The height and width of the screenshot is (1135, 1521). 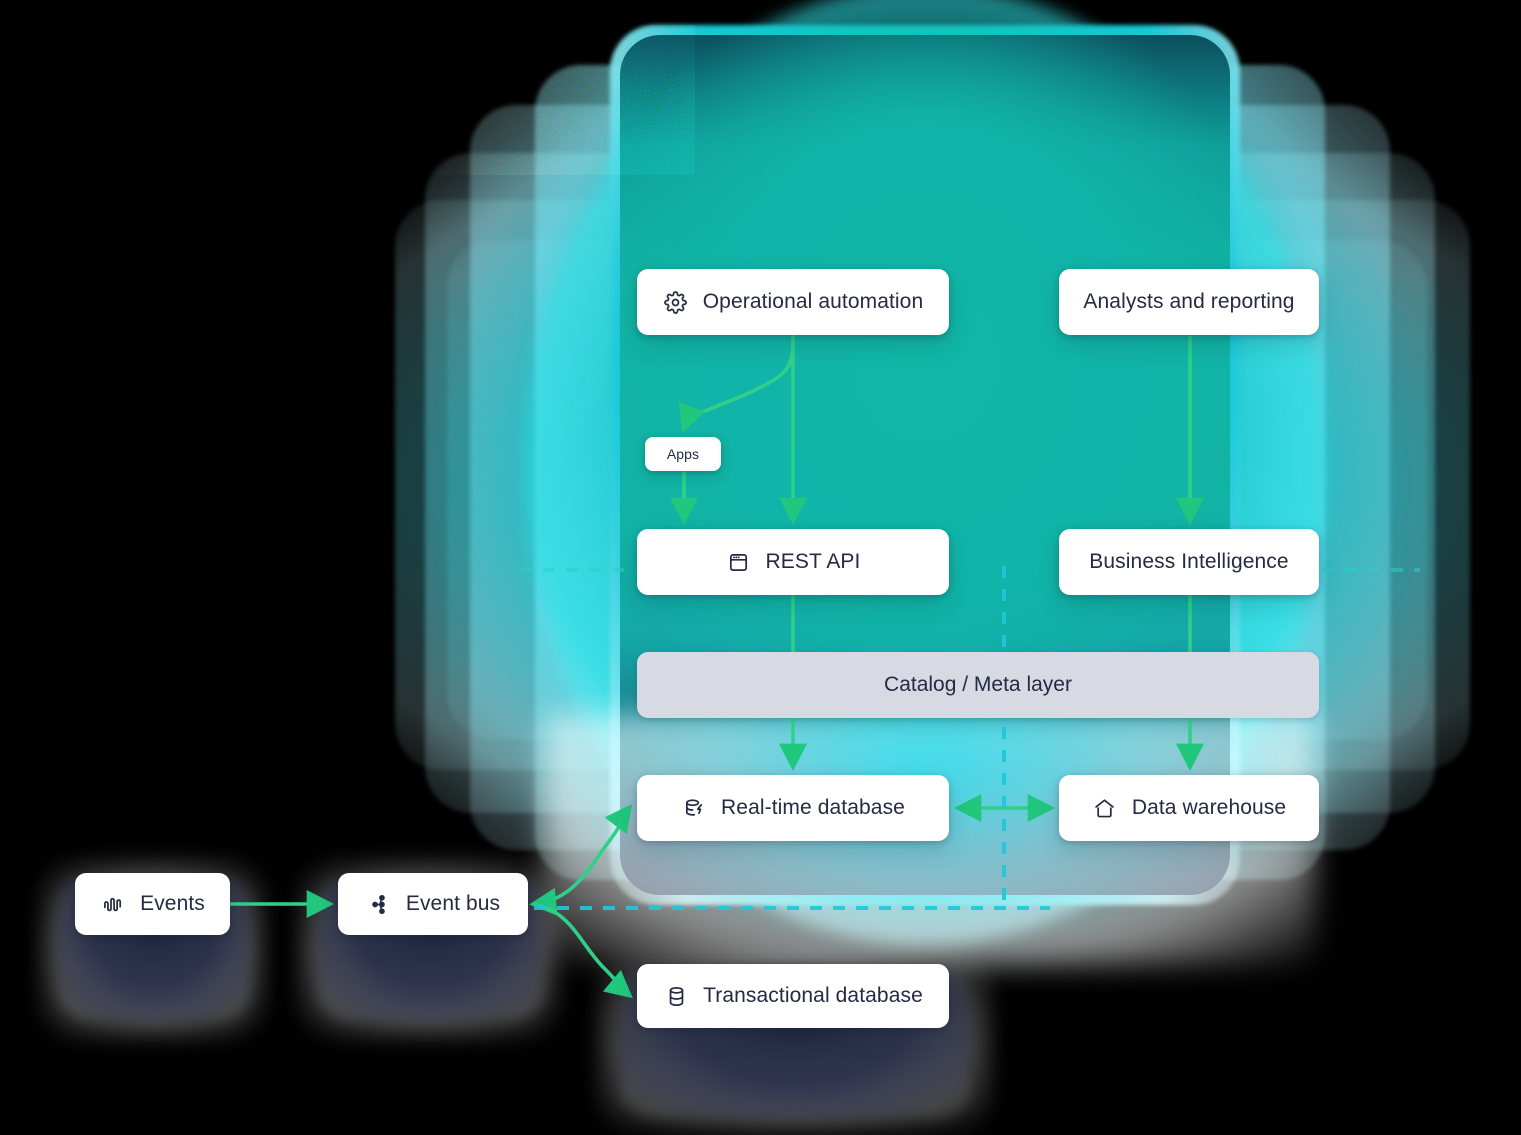 I want to click on node-realtime-database: Real-time database, so click(x=793, y=808).